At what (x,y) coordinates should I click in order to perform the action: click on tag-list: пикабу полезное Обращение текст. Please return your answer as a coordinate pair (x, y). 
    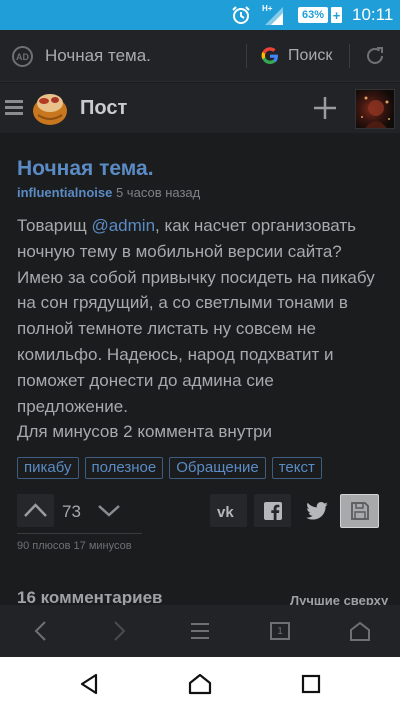
    Looking at the image, I should click on (169, 468).